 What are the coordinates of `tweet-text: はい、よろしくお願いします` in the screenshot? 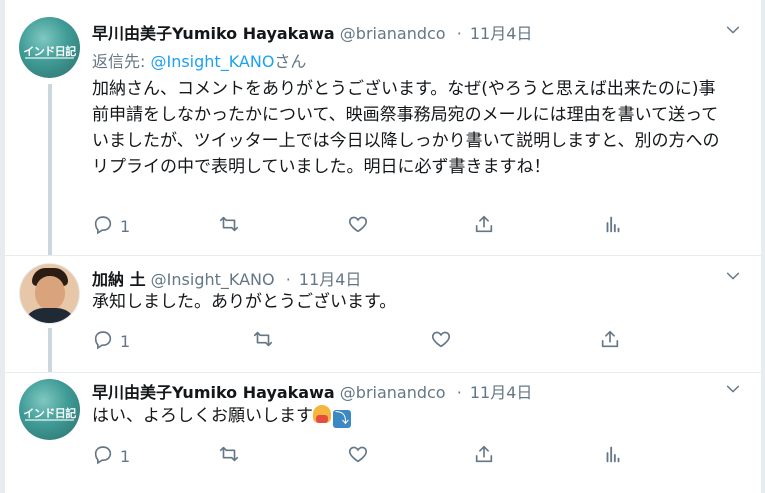 It's located at (202, 416).